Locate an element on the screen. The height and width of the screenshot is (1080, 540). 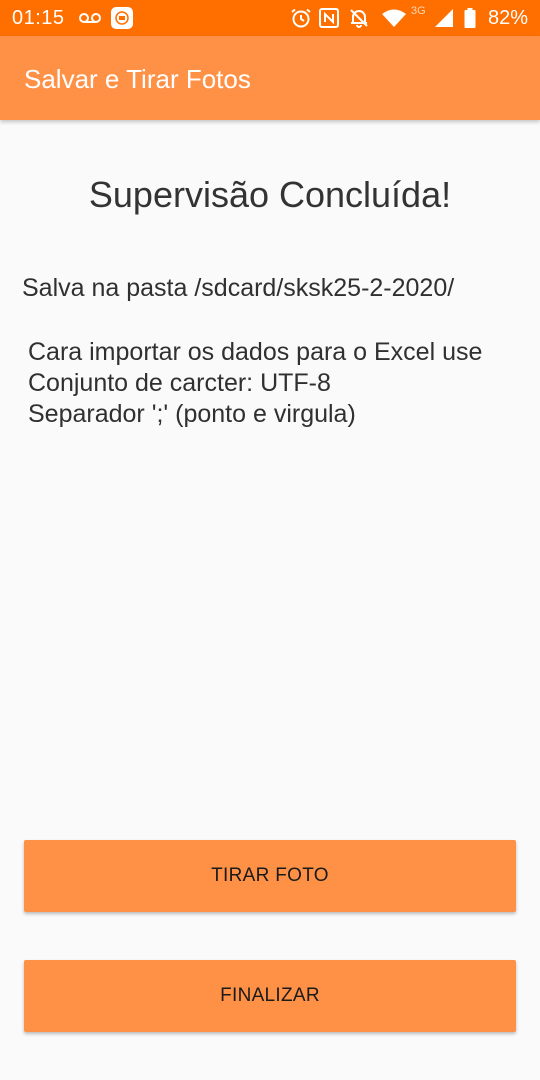
instruction-line: Separador ';' (ponto e virgula) is located at coordinates (192, 414).